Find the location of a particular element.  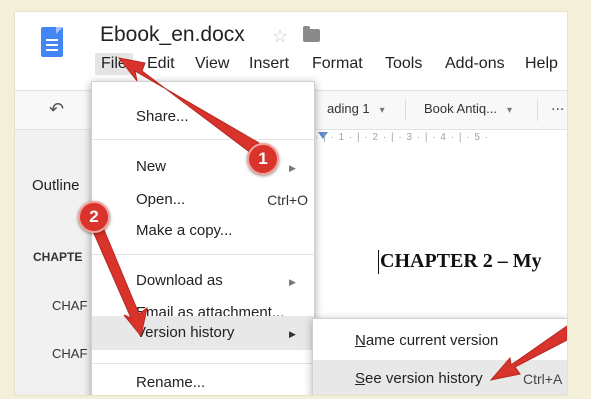

arrow-to-file-menu is located at coordinates (188, 105).